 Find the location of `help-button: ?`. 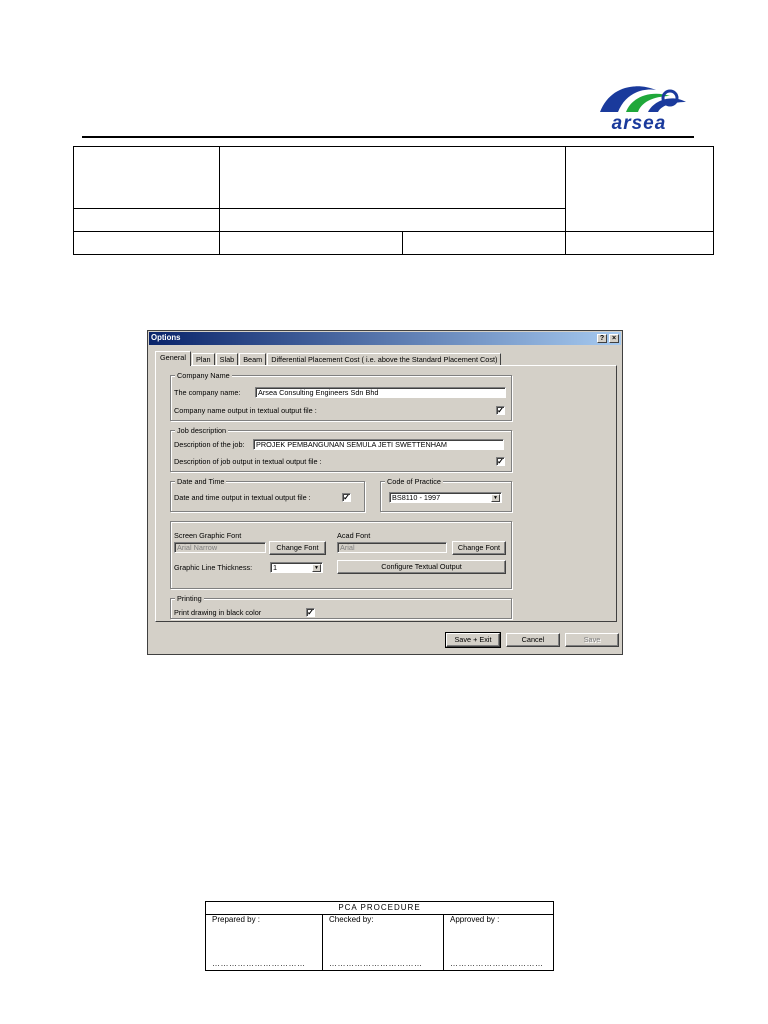

help-button: ? is located at coordinates (602, 338).